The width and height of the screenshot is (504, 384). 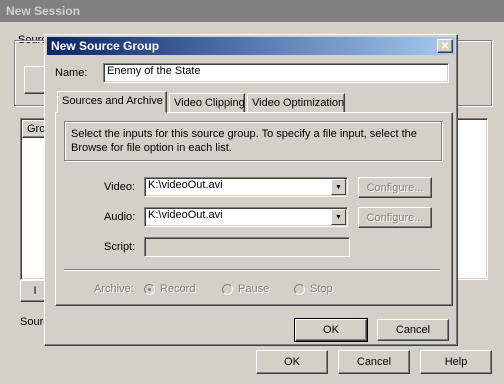 What do you see at coordinates (120, 247) in the screenshot?
I see `script-label: Script:` at bounding box center [120, 247].